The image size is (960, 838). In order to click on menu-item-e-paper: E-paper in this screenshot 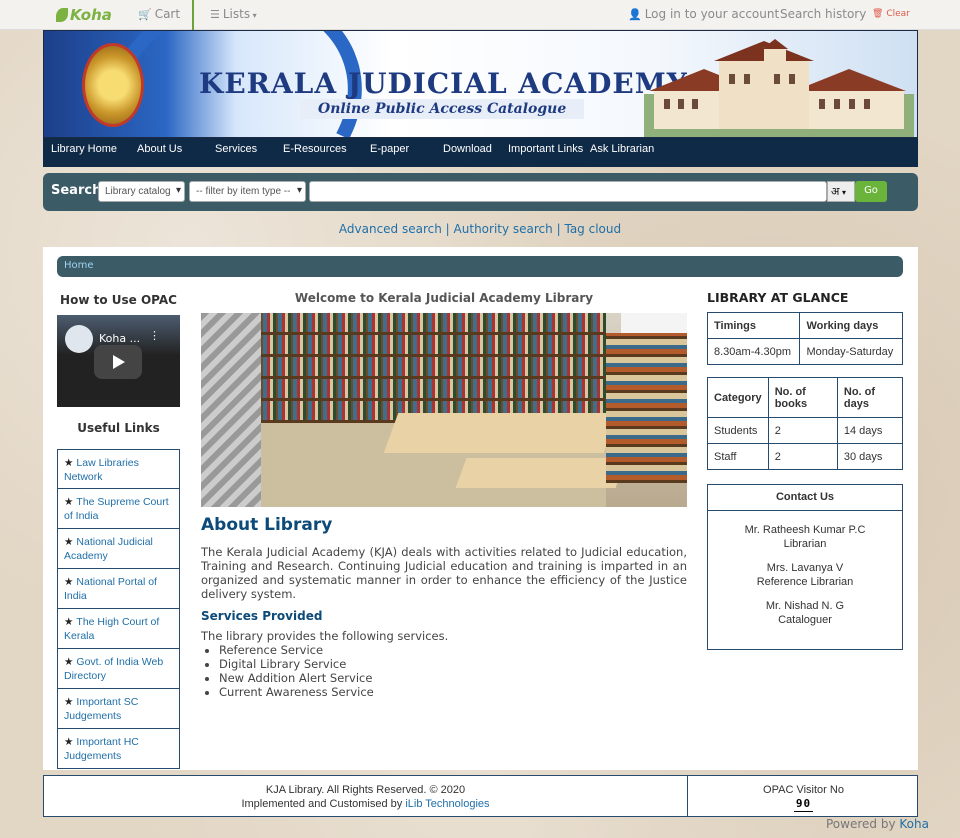, I will do `click(389, 149)`.